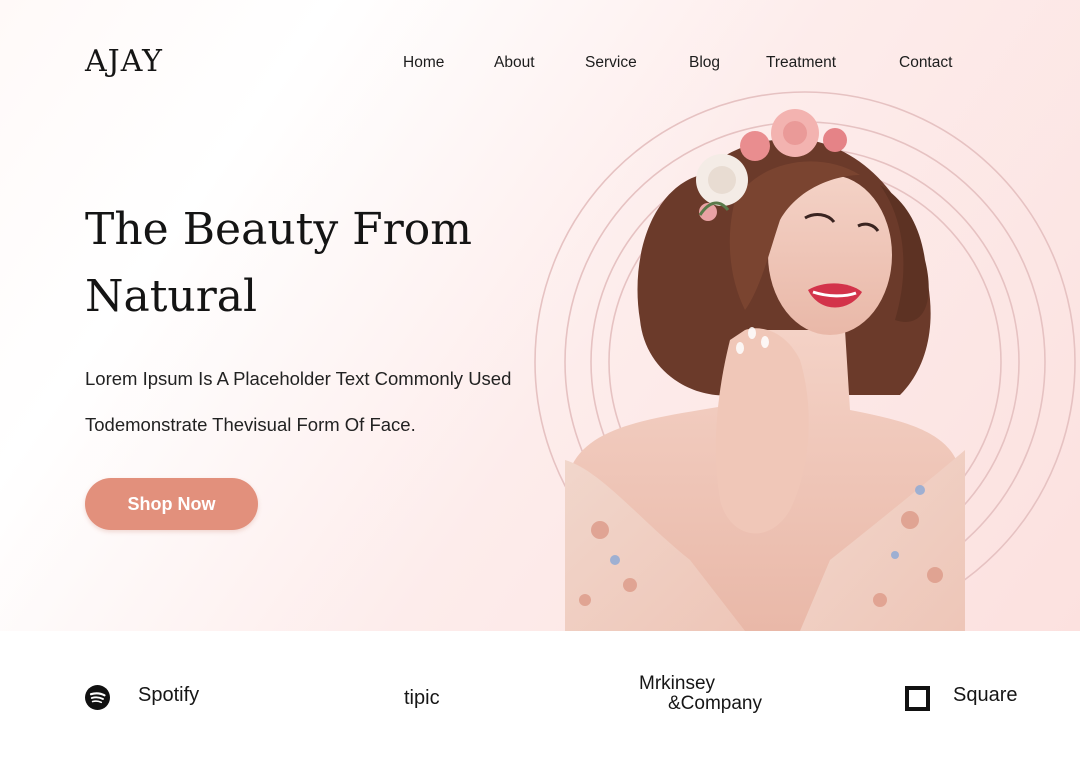 The height and width of the screenshot is (758, 1080). Describe the element at coordinates (422, 698) in the screenshot. I see `partner-tipic: tipic` at that location.